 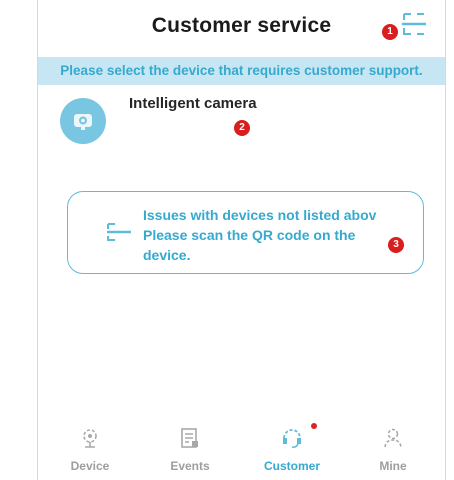 What do you see at coordinates (260, 215) in the screenshot?
I see `help-text-line1: Issues with devices not listed abov` at bounding box center [260, 215].